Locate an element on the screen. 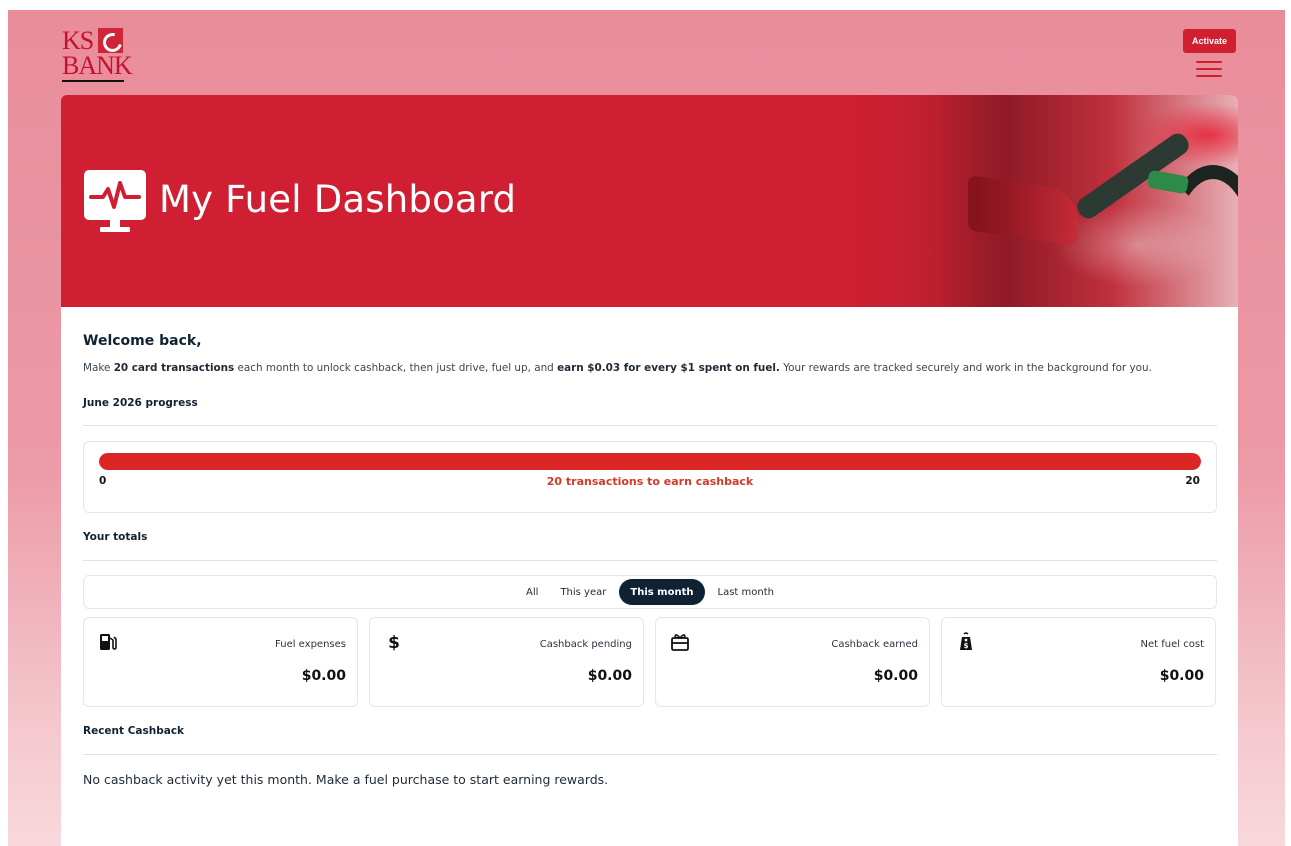 The image size is (1291, 846). totals-divider is located at coordinates (650, 560).